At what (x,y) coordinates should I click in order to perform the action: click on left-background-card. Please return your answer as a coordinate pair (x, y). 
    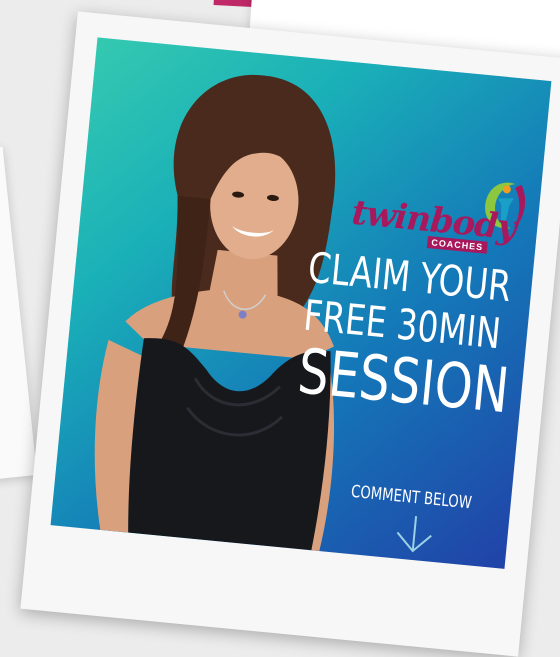
    Looking at the image, I should click on (19, 315).